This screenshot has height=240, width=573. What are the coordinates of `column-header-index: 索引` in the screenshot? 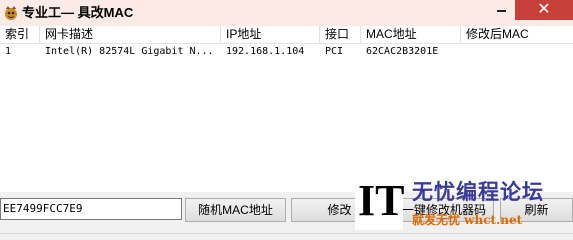 It's located at (20, 34).